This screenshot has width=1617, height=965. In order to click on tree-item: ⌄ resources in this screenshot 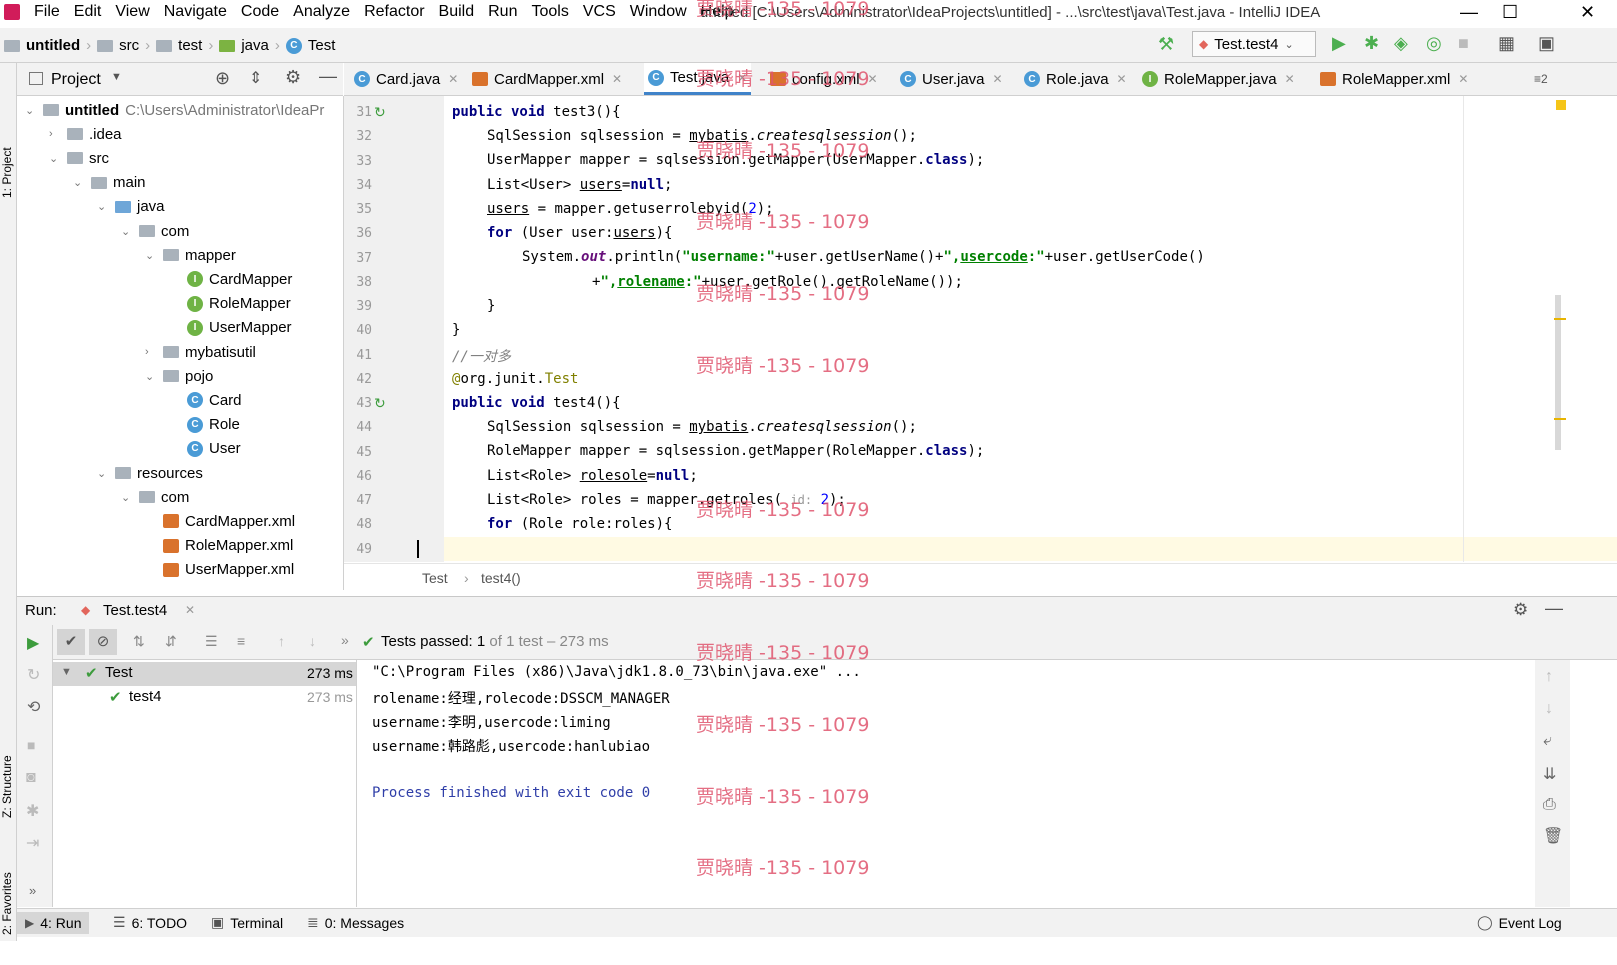, I will do `click(150, 473)`.